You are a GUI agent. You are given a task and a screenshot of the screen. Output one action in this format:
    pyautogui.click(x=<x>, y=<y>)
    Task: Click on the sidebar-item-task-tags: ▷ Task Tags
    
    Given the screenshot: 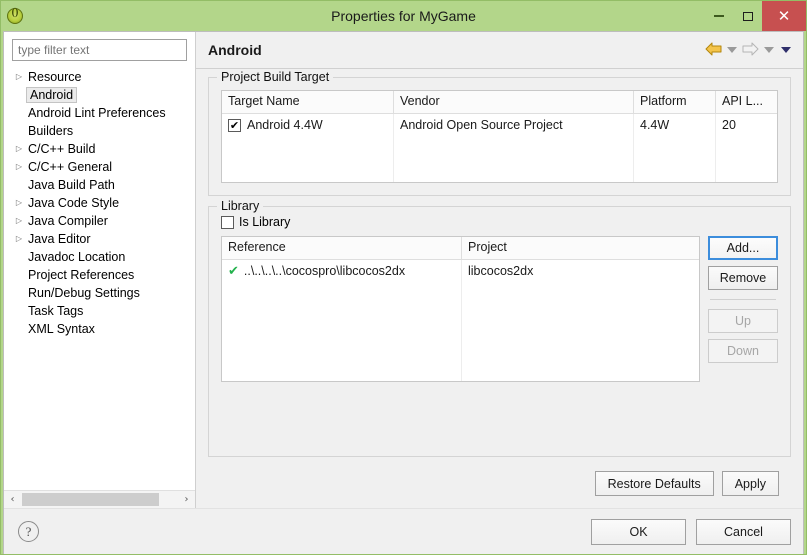 What is the action you would take?
    pyautogui.click(x=99, y=311)
    